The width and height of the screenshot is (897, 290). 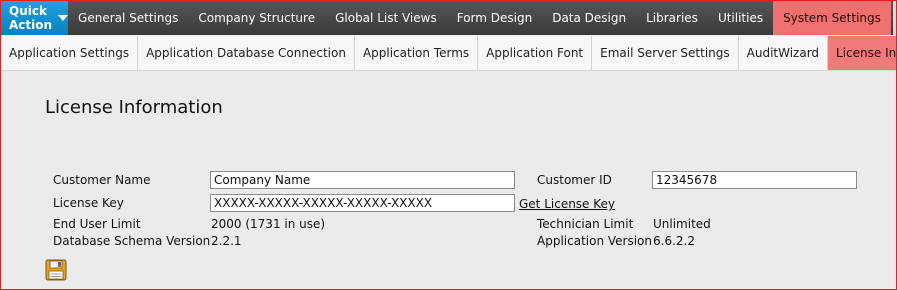 What do you see at coordinates (31, 18) in the screenshot?
I see `quick-action-label: Quick Action` at bounding box center [31, 18].